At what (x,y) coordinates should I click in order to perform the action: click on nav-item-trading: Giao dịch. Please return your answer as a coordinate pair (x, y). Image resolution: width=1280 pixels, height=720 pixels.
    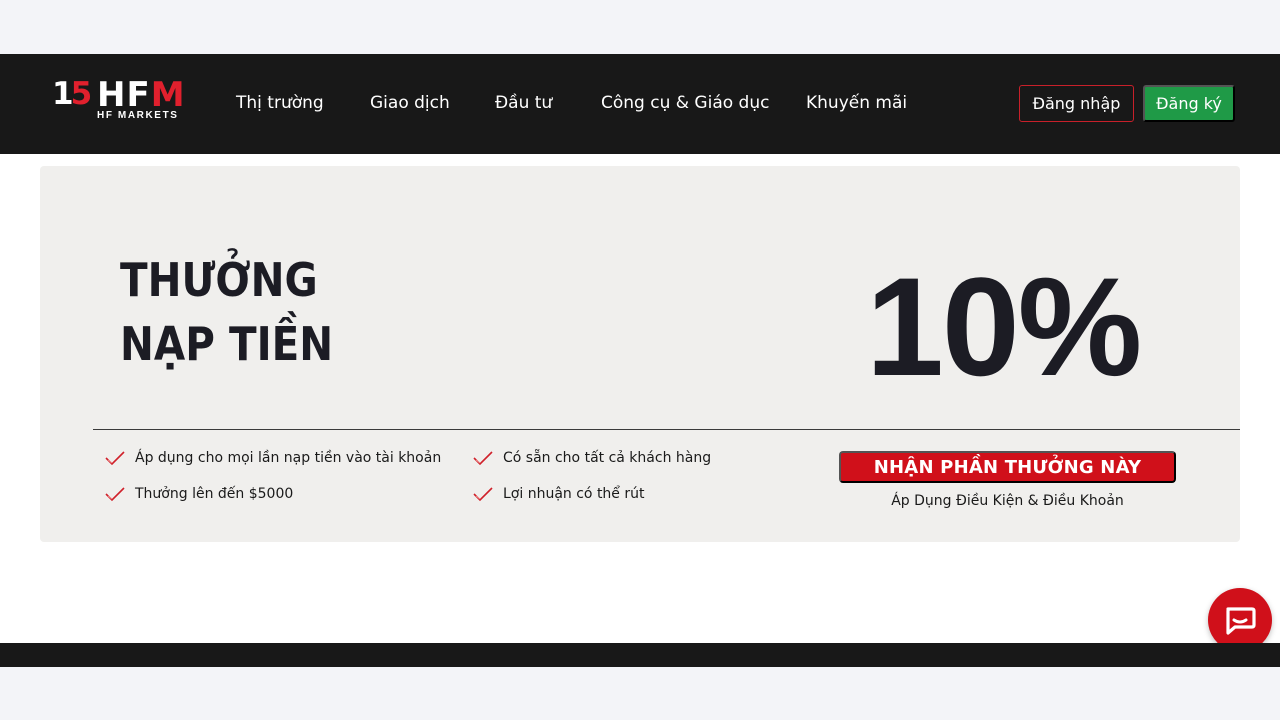
    Looking at the image, I should click on (410, 103).